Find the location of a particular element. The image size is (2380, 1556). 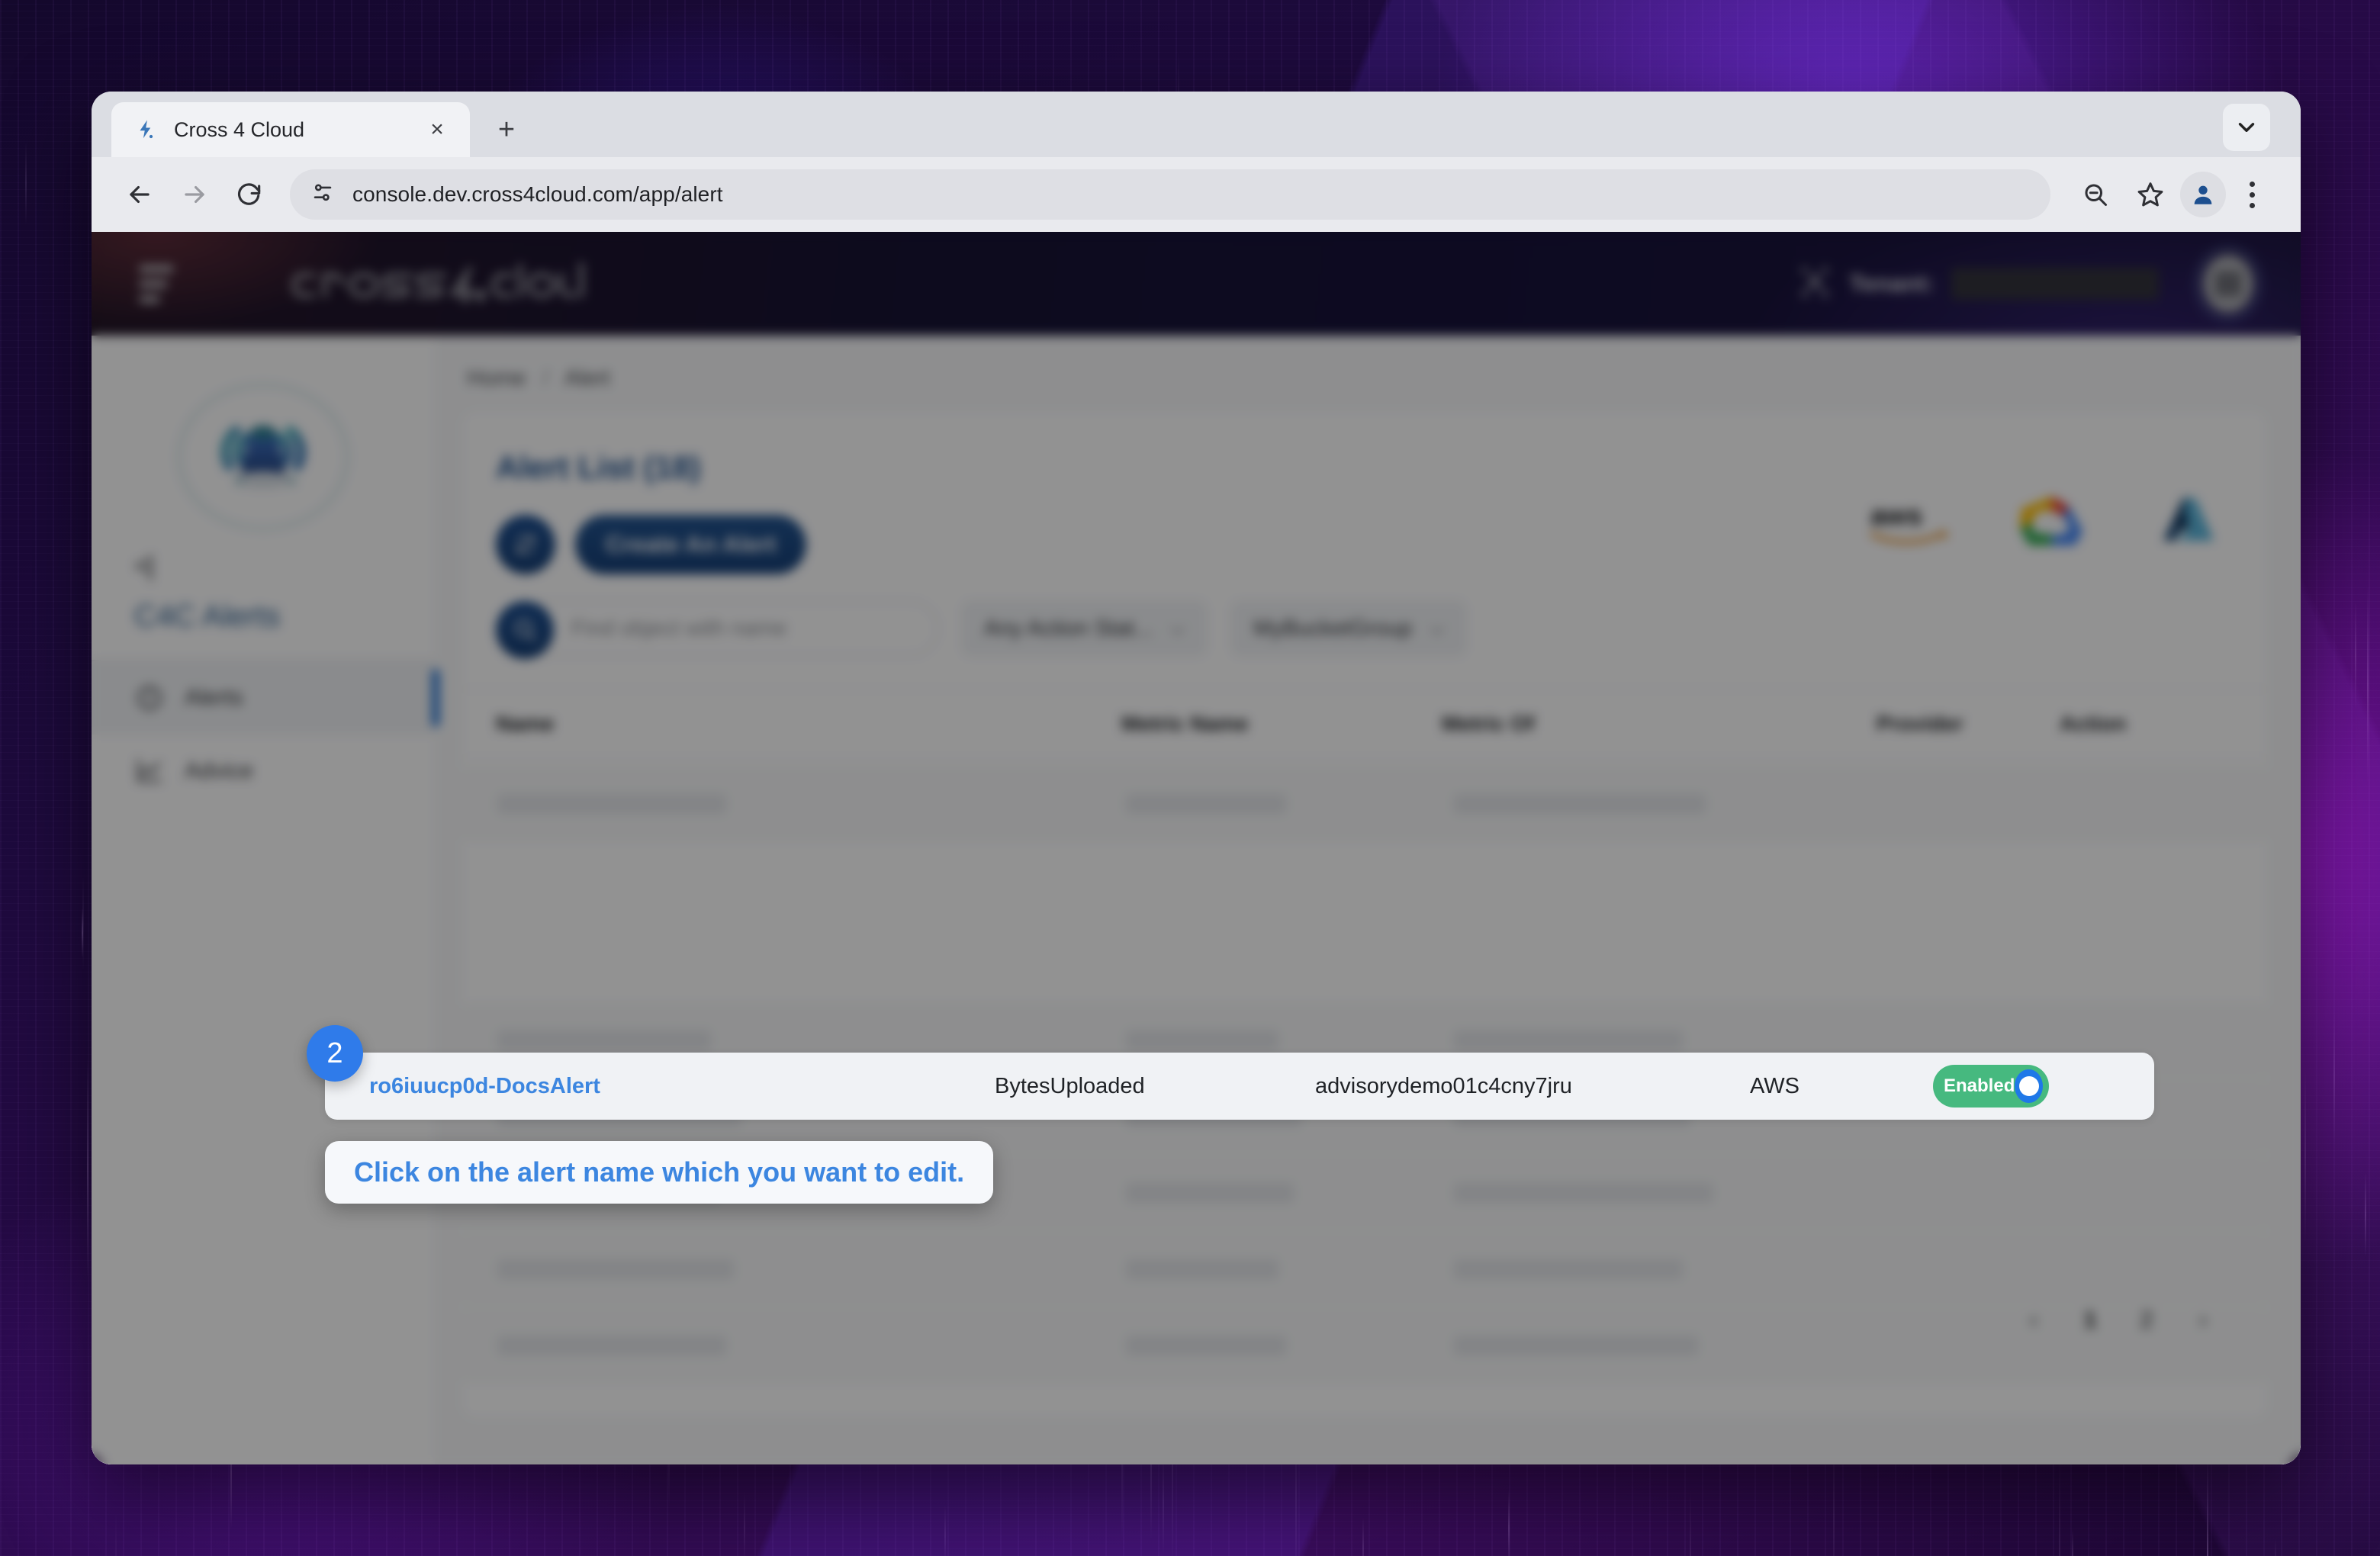

user-avatar-icon is located at coordinates (2228, 283).